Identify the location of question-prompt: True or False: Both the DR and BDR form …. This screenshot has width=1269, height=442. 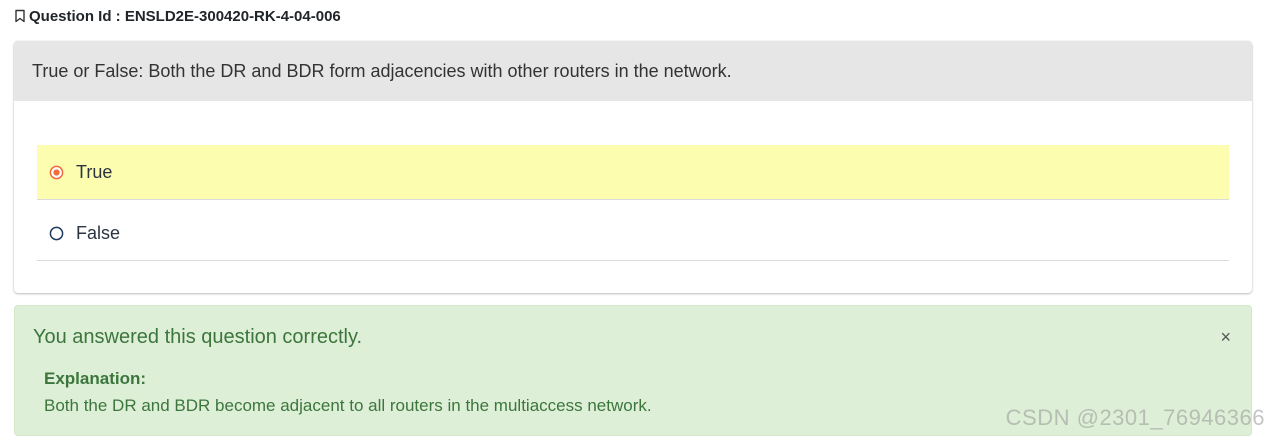
(633, 71).